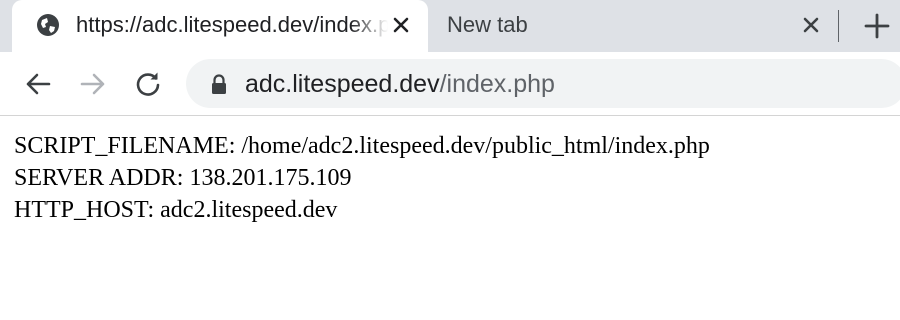 This screenshot has height=320, width=900. What do you see at coordinates (342, 84) in the screenshot?
I see `url-host: adc.litespeed.dev` at bounding box center [342, 84].